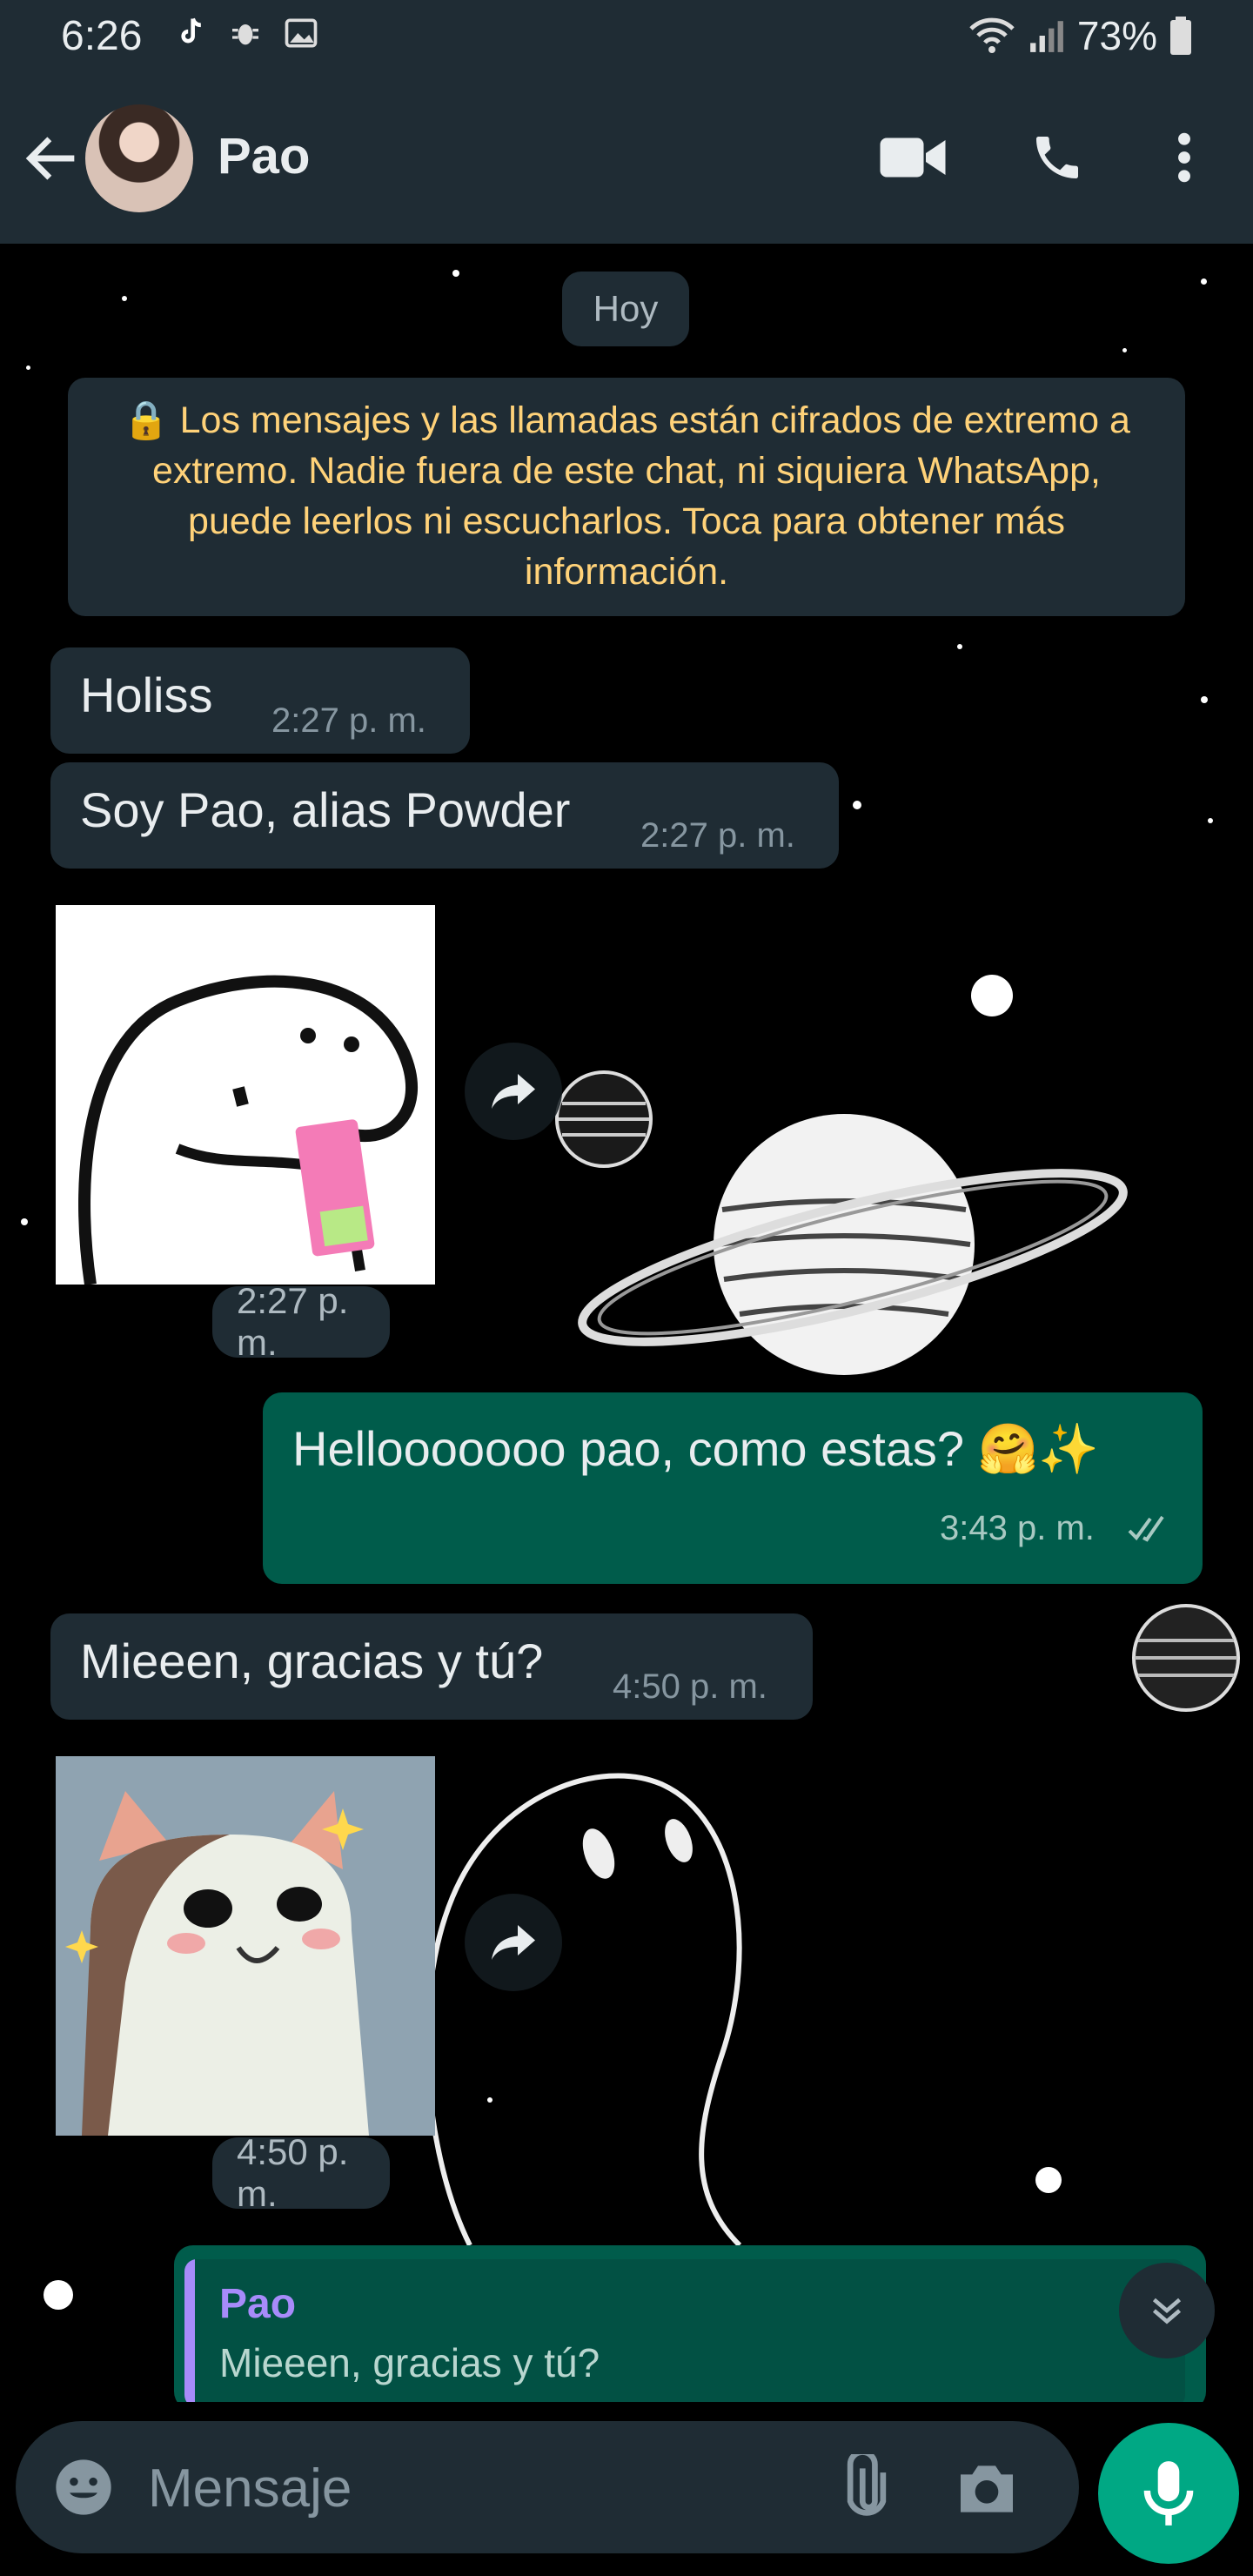 The image size is (1253, 2576). I want to click on wifi-icon, so click(992, 35).